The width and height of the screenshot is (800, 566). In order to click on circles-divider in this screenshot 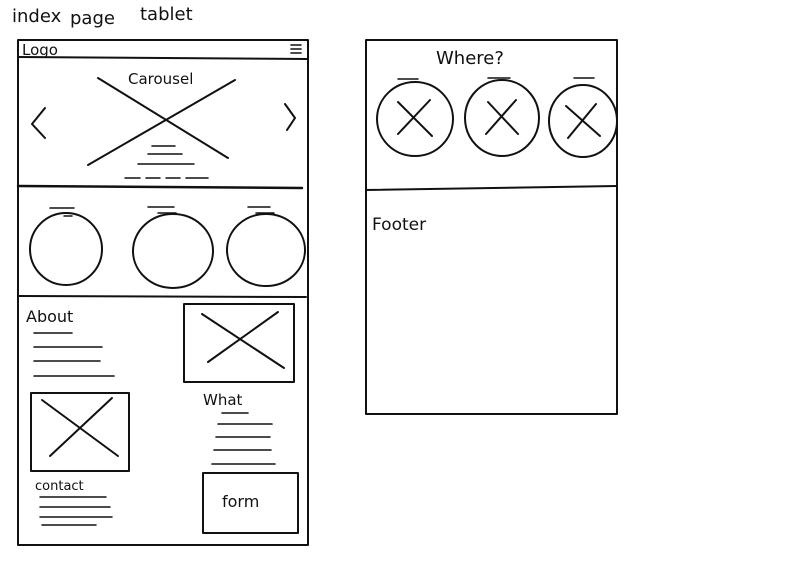, I will do `click(162, 296)`.